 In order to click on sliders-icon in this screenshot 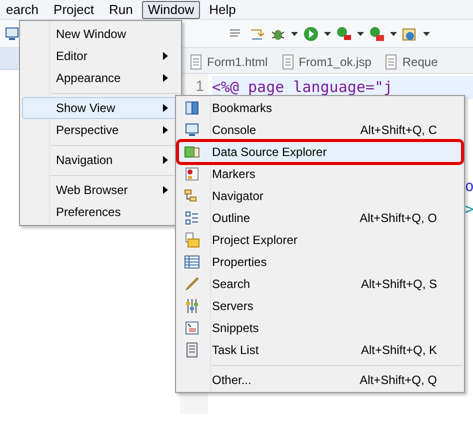, I will do `click(192, 306)`.